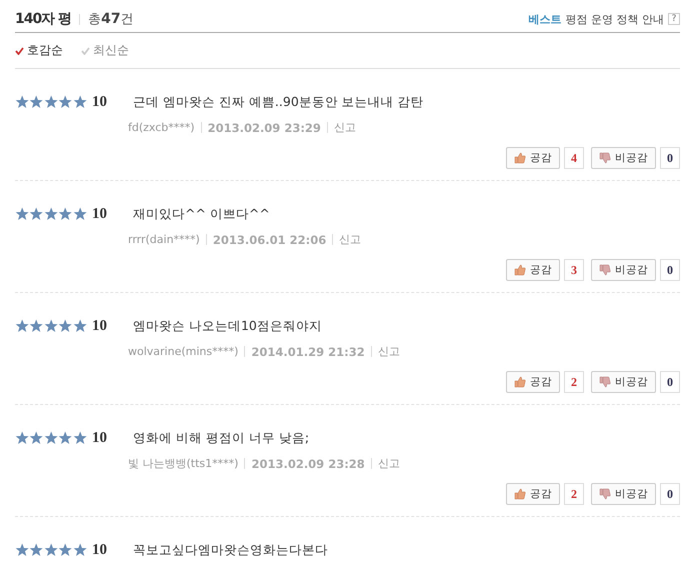  What do you see at coordinates (183, 351) in the screenshot?
I see `author-name: wolvarine(mins****)` at bounding box center [183, 351].